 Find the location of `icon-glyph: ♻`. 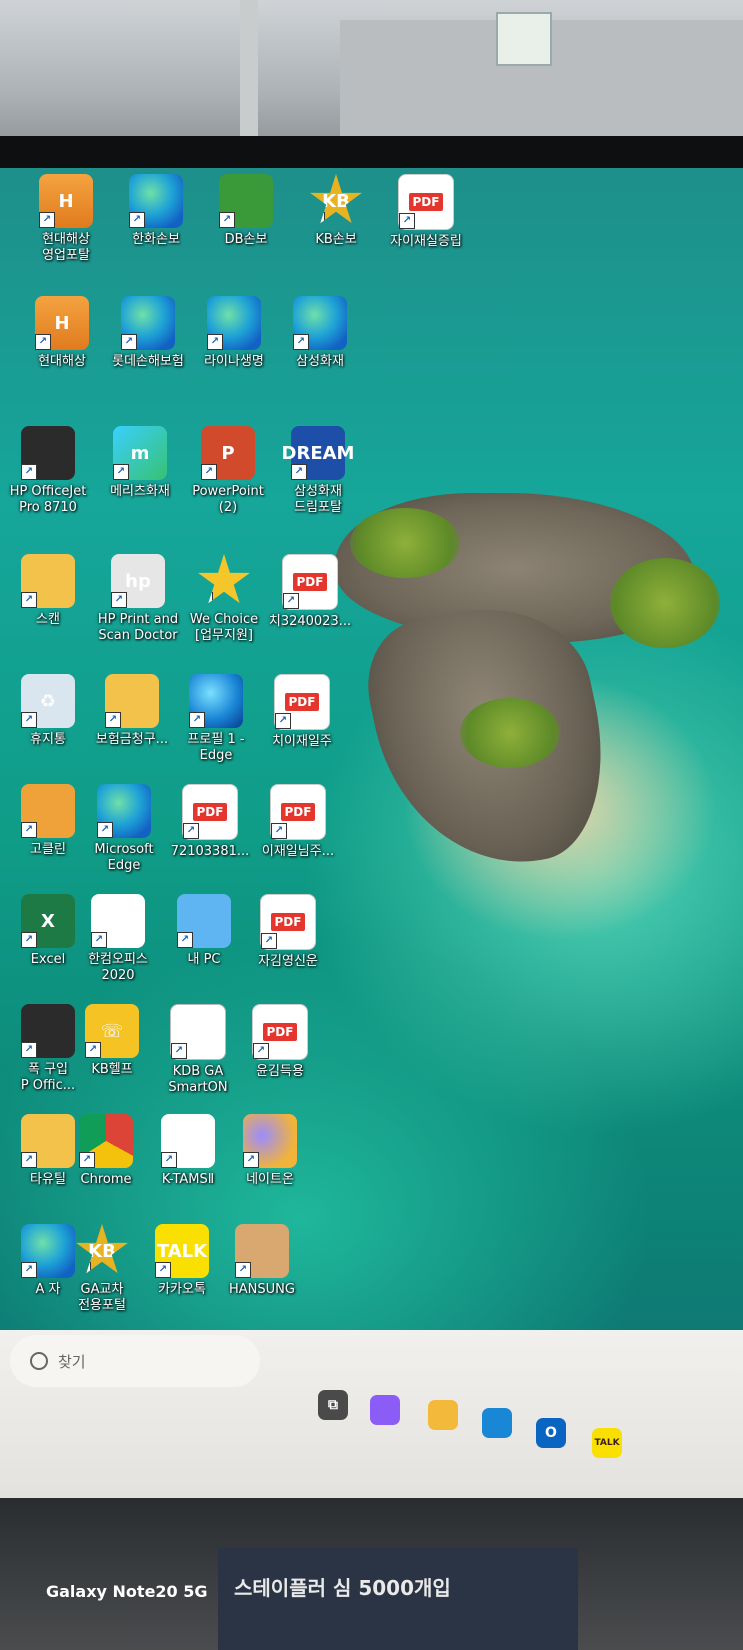

icon-glyph: ♻ is located at coordinates (48, 701).